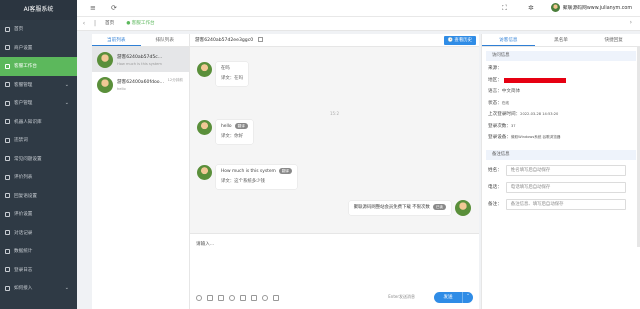 The width and height of the screenshot is (640, 309). Describe the element at coordinates (38, 66) in the screenshot. I see `sidebar-item: 客服工作台` at that location.